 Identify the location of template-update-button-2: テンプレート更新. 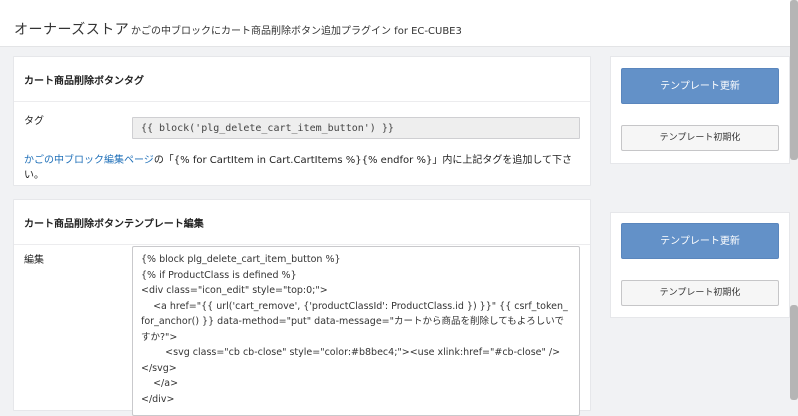
(700, 241).